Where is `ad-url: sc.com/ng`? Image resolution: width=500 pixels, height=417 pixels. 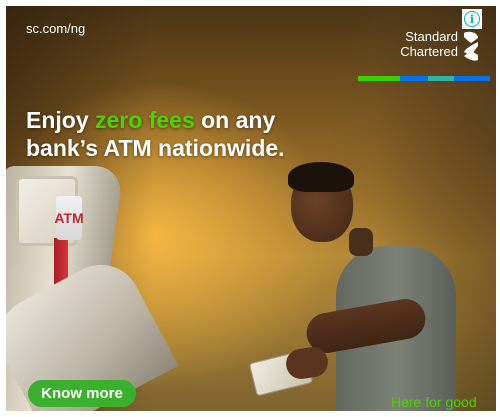
ad-url: sc.com/ng is located at coordinates (56, 28).